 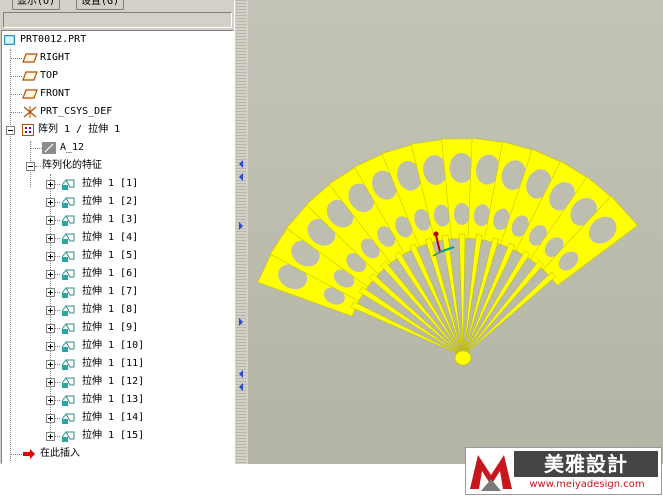 I want to click on triad-tip, so click(x=436, y=234).